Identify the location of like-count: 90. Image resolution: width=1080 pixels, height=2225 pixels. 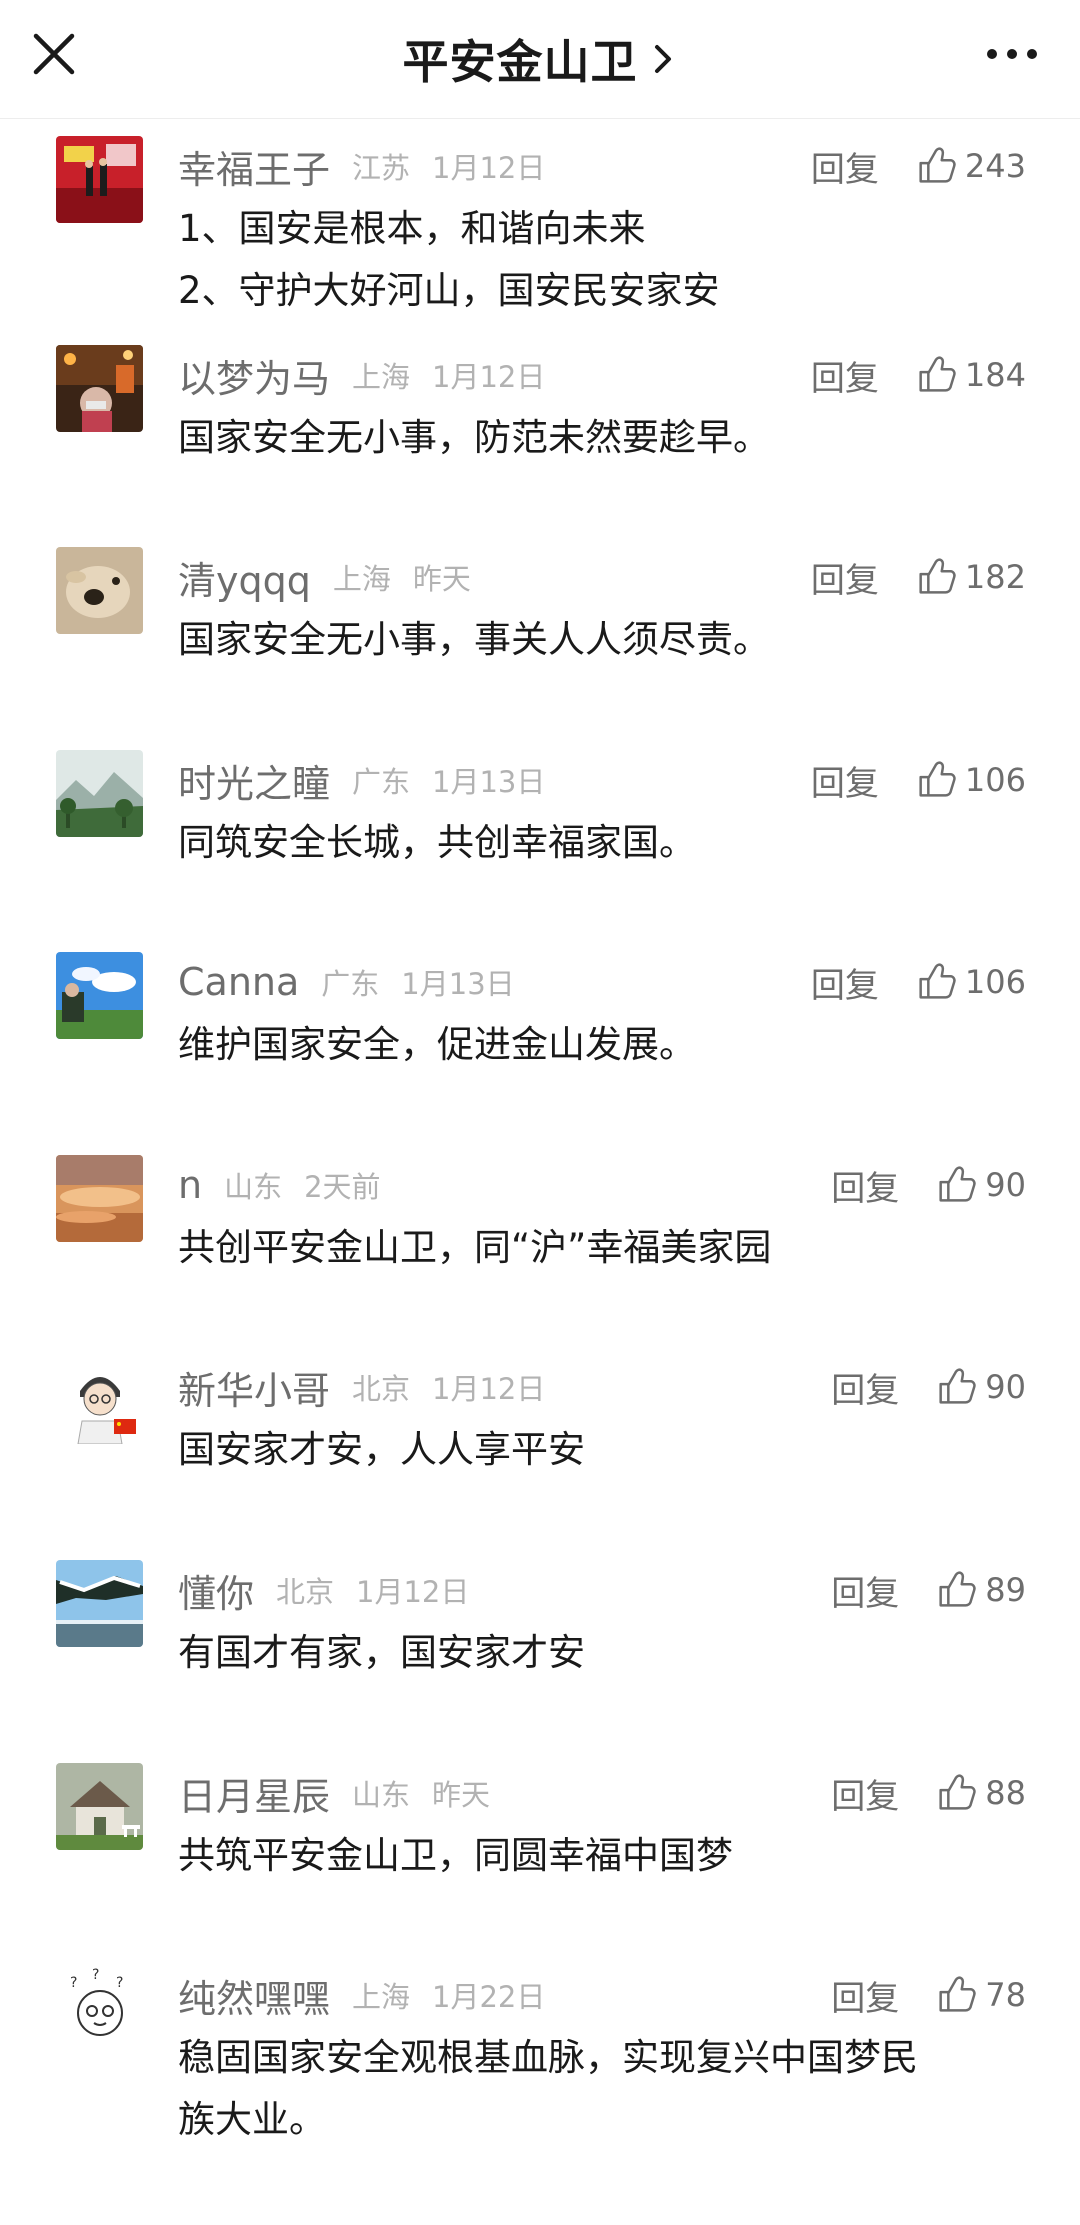
(1005, 1387).